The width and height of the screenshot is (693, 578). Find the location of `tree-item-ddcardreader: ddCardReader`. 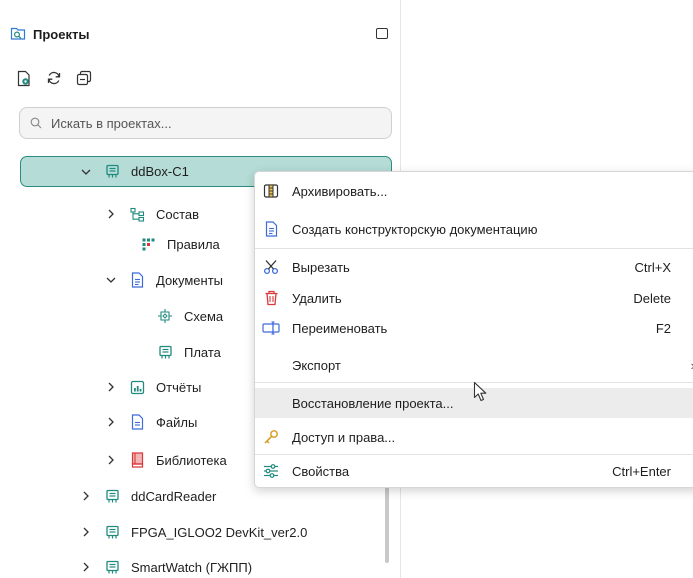

tree-item-ddcardreader: ddCardReader is located at coordinates (108, 496).